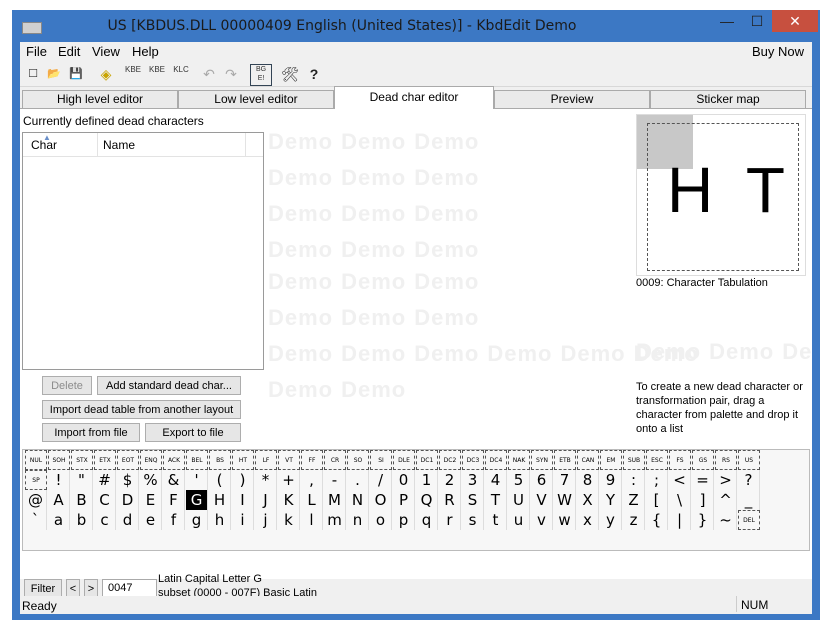 This screenshot has height=642, width=836. Describe the element at coordinates (727, 21) in the screenshot. I see `minimize-button: —` at that location.